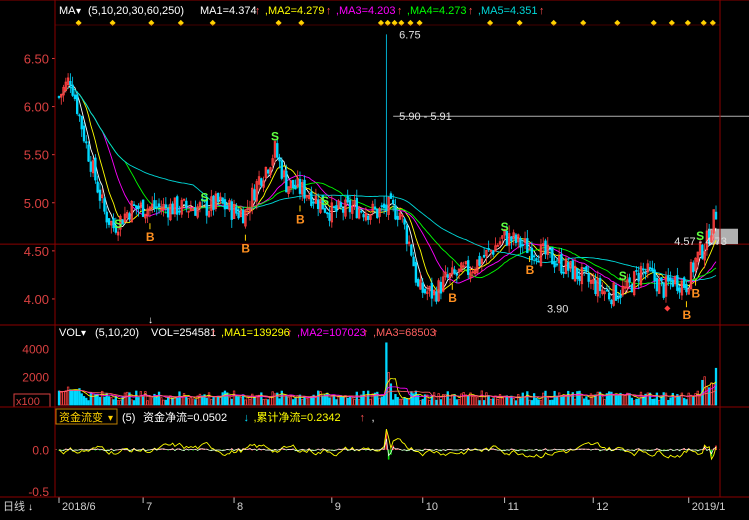  What do you see at coordinates (81, 417) in the screenshot?
I see `fundflow-indicator-button: 资金流变` at bounding box center [81, 417].